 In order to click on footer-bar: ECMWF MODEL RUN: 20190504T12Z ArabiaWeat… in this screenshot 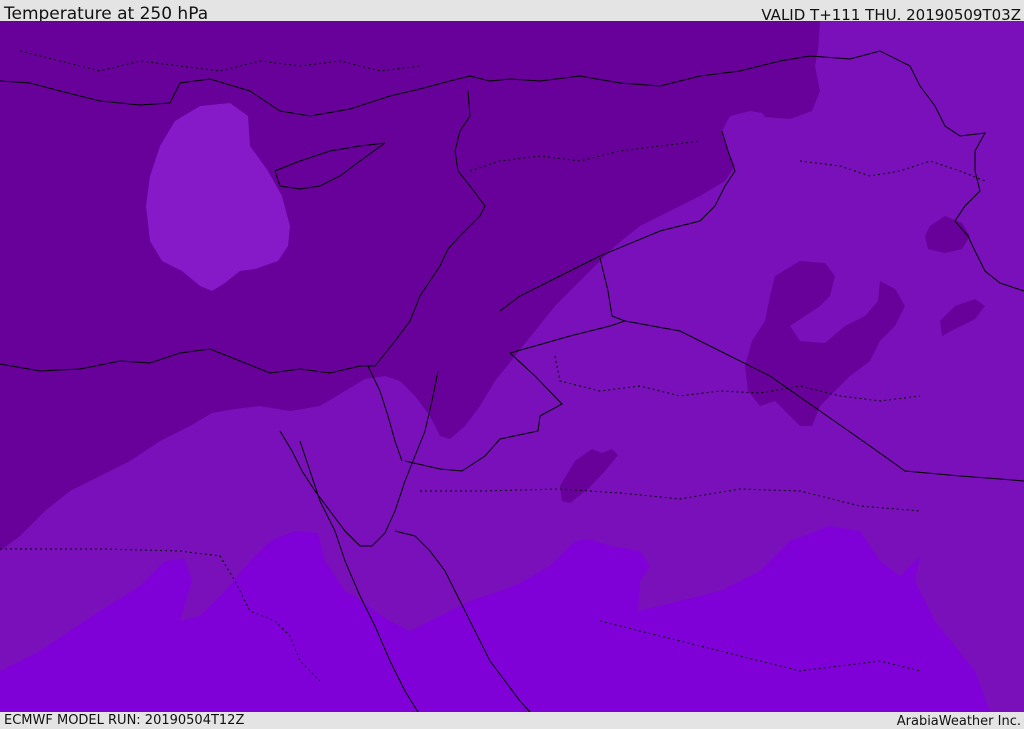, I will do `click(512, 720)`.